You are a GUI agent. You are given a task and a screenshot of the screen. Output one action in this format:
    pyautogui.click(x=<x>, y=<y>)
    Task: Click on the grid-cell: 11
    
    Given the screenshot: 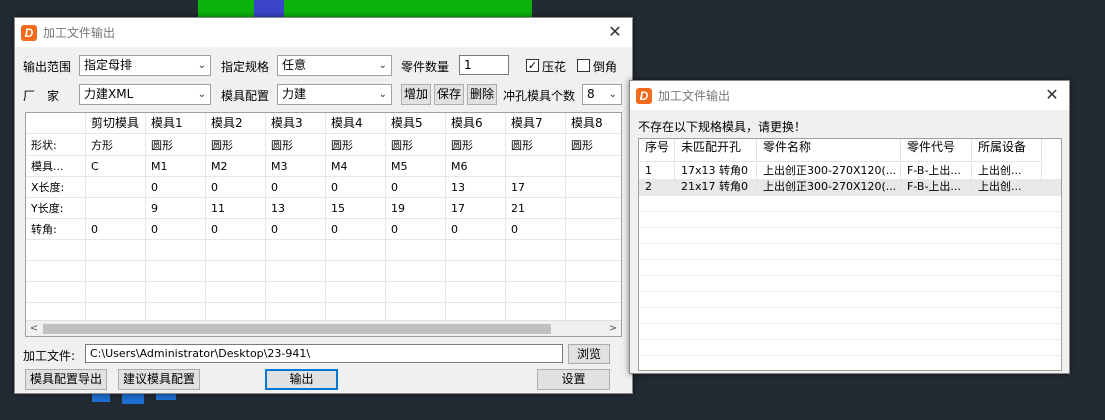 What is the action you would take?
    pyautogui.click(x=236, y=208)
    